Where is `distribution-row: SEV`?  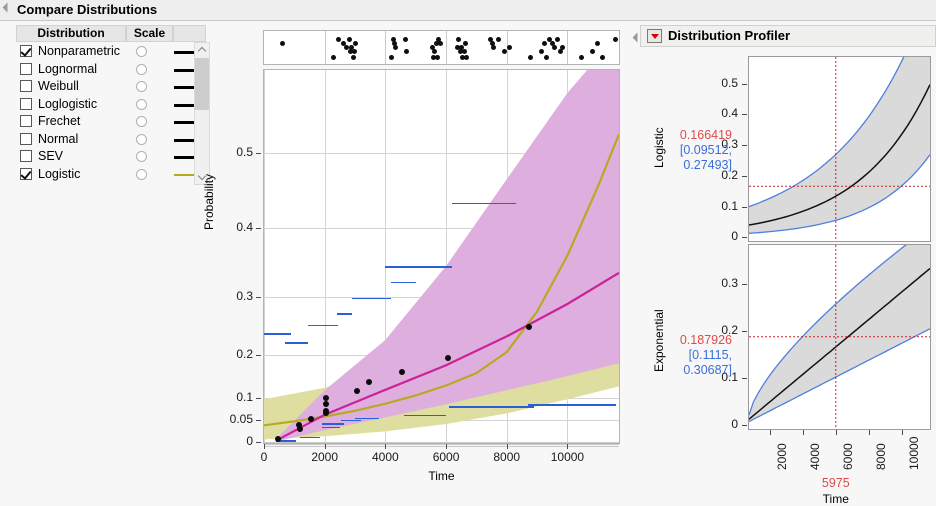 distribution-row: SEV is located at coordinates (111, 156).